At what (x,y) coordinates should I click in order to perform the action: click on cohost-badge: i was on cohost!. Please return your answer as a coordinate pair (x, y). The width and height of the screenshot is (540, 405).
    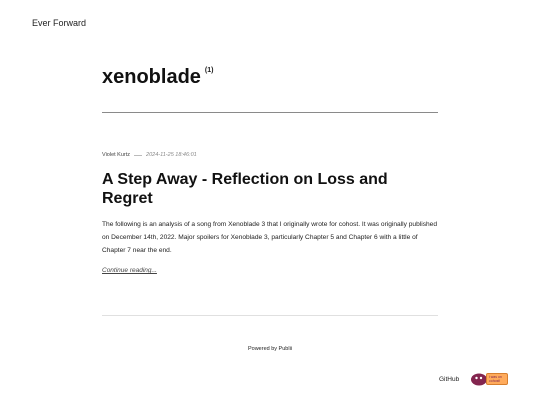
    Looking at the image, I should click on (497, 379).